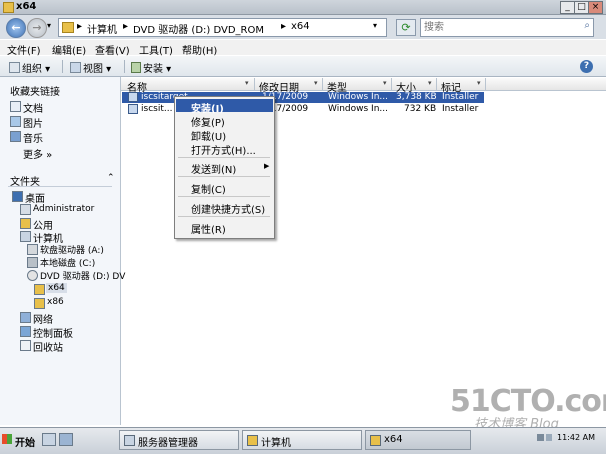 The height and width of the screenshot is (454, 606). What do you see at coordinates (16, 28) in the screenshot?
I see `back-button: ←` at bounding box center [16, 28].